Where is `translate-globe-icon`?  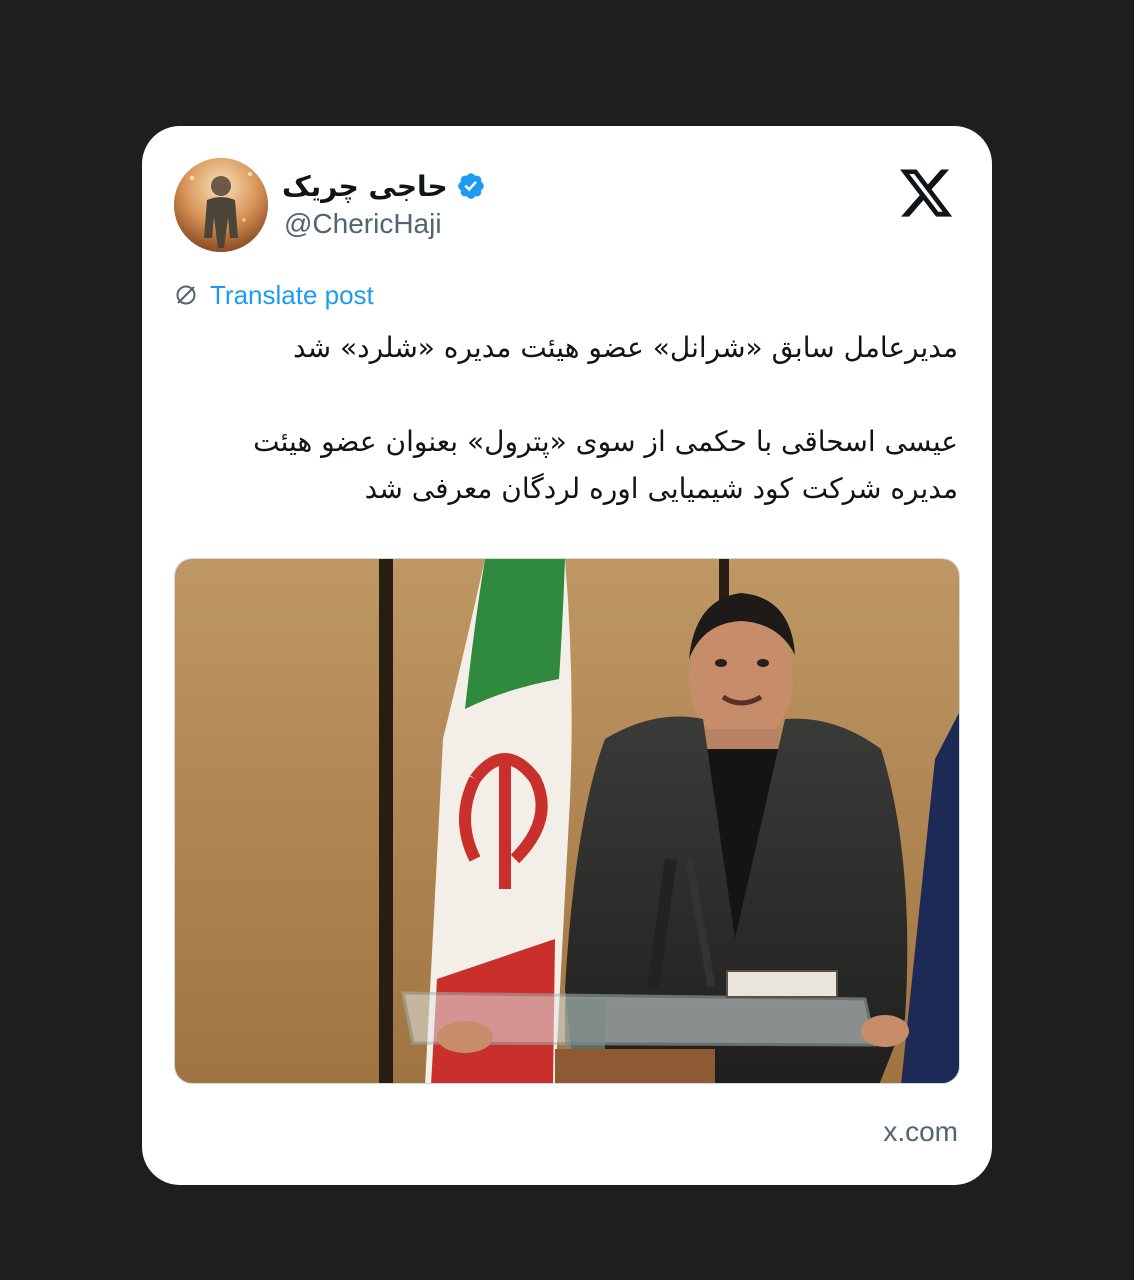
translate-globe-icon is located at coordinates (186, 295).